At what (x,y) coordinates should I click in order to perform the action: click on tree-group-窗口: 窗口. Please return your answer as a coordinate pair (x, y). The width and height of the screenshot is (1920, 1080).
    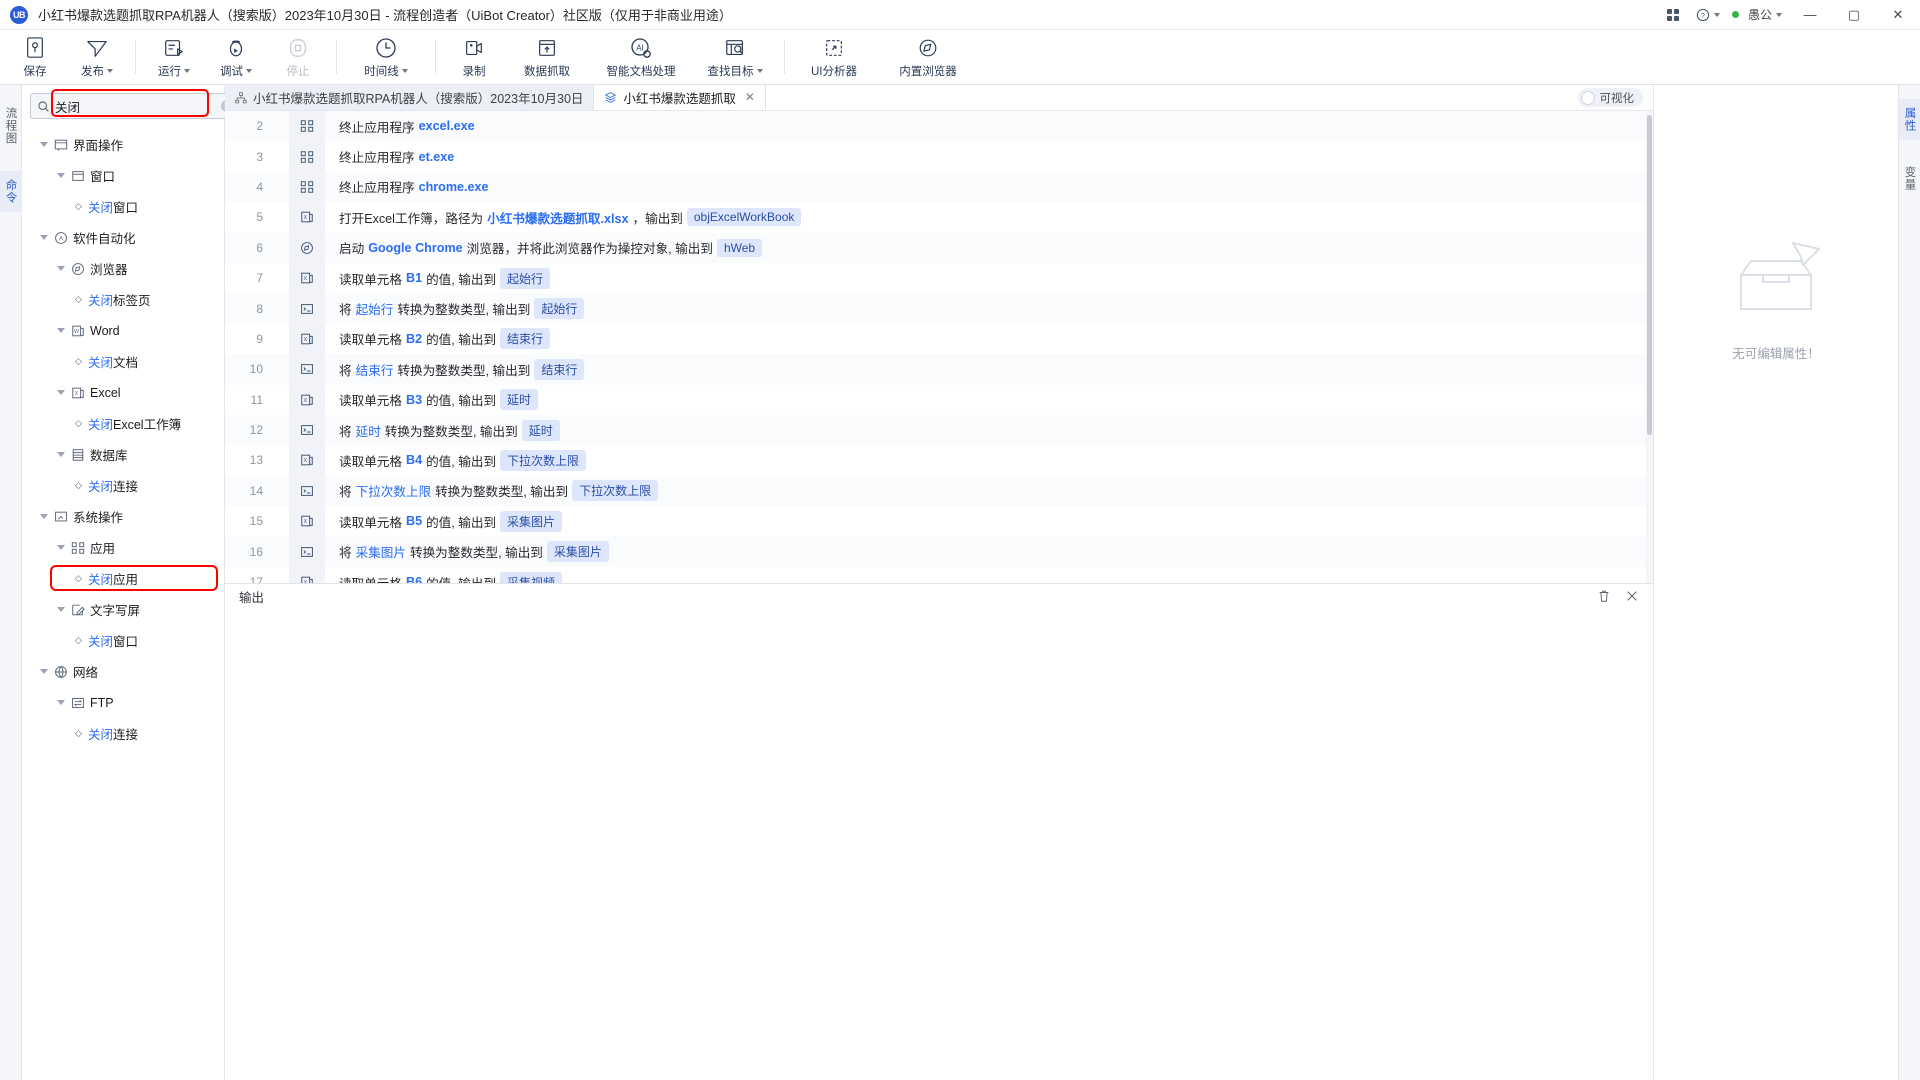
    Looking at the image, I should click on (123, 175).